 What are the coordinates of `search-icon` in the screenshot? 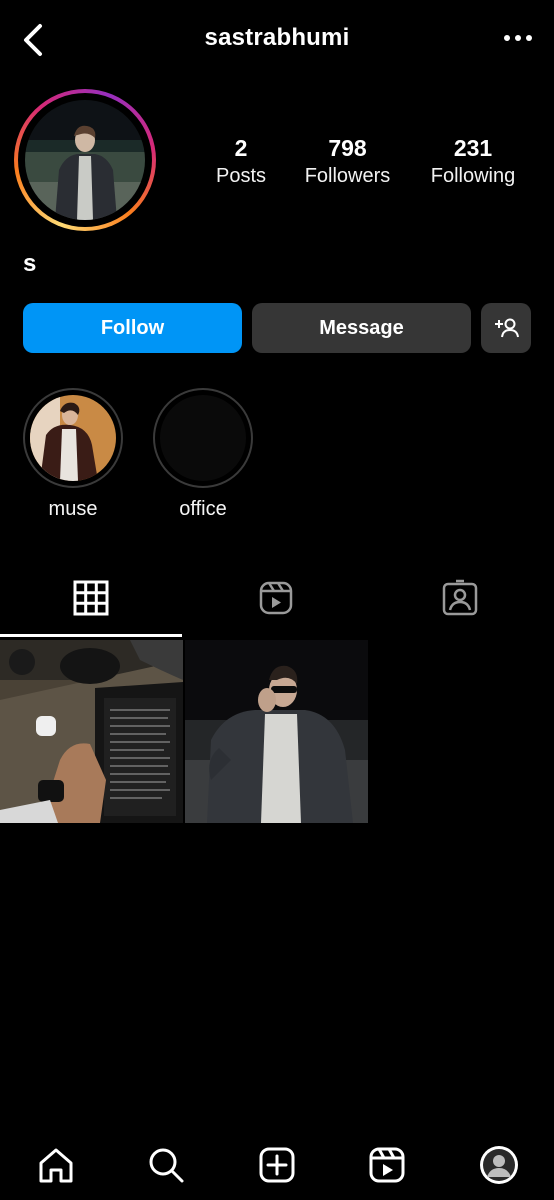 It's located at (166, 1165).